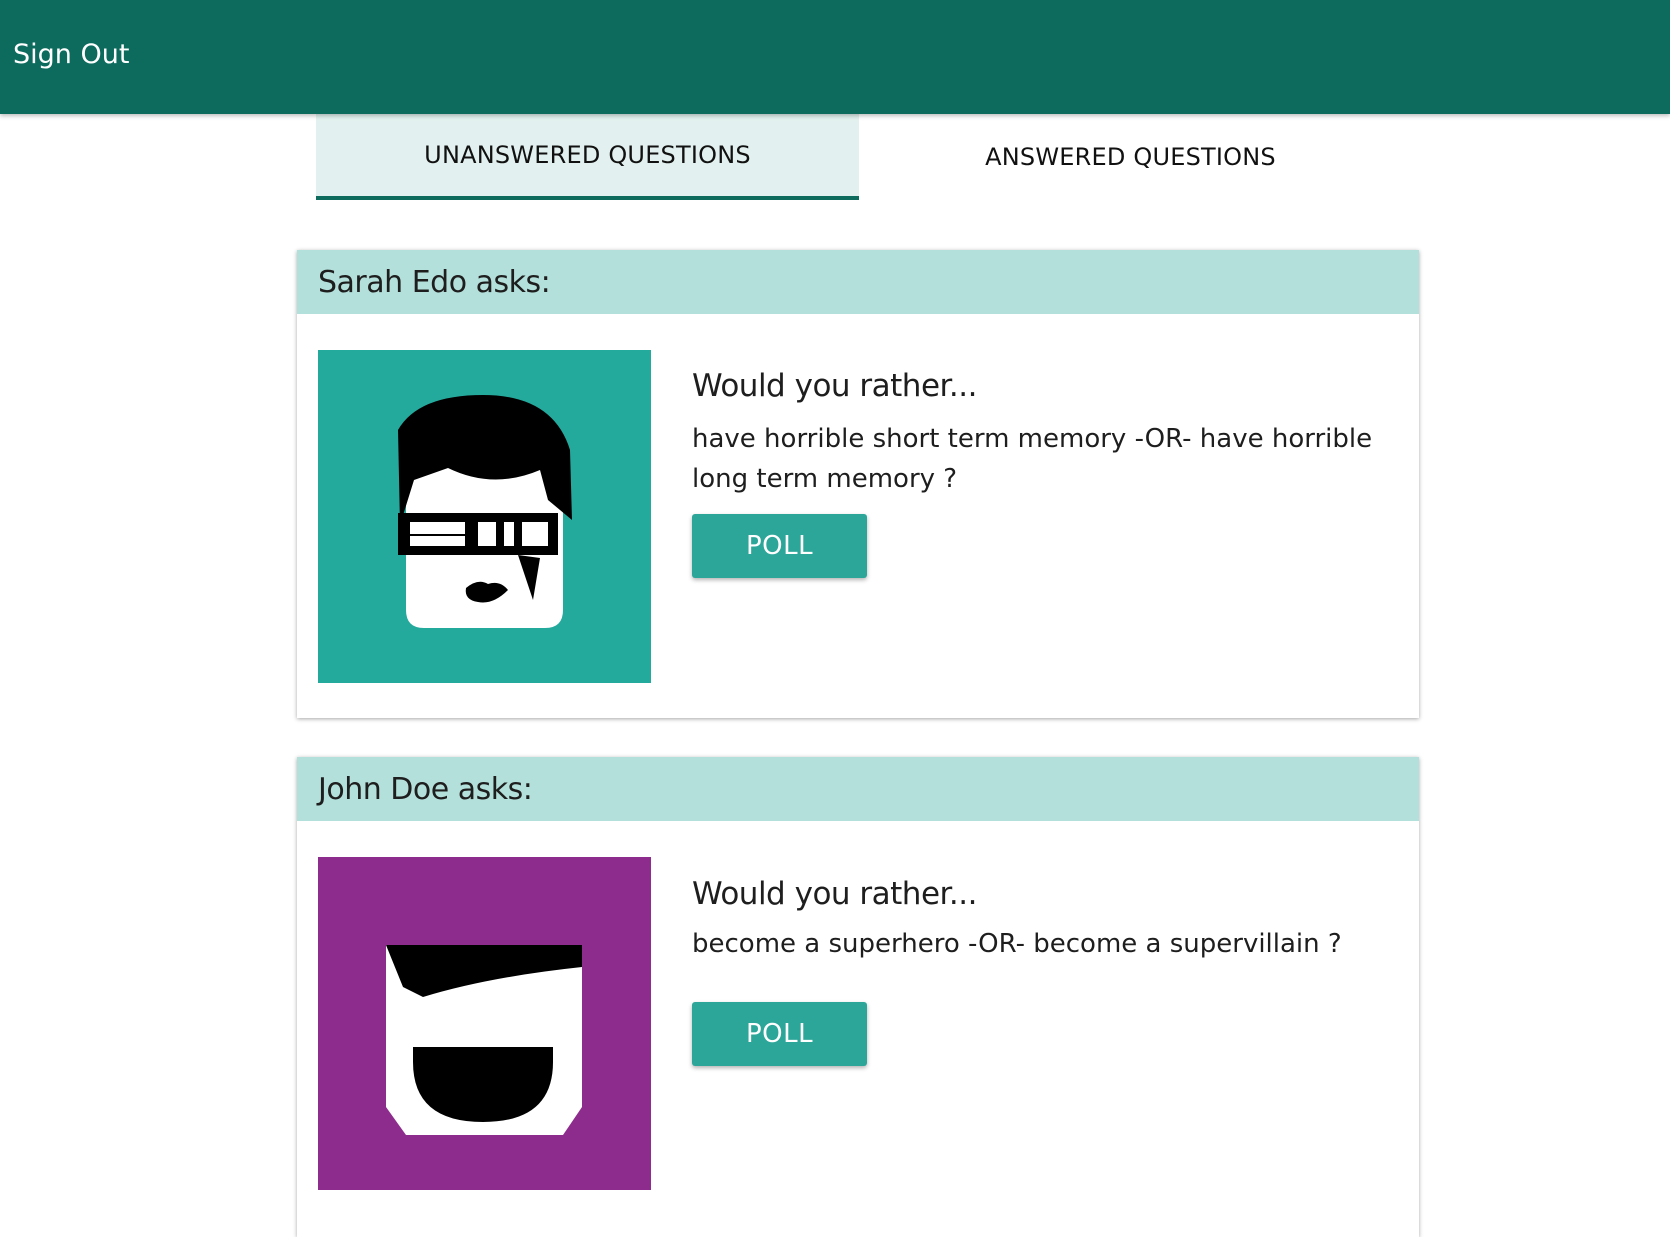 This screenshot has height=1237, width=1670. Describe the element at coordinates (484, 516) in the screenshot. I see `sarah-edo-avatar-icon` at that location.